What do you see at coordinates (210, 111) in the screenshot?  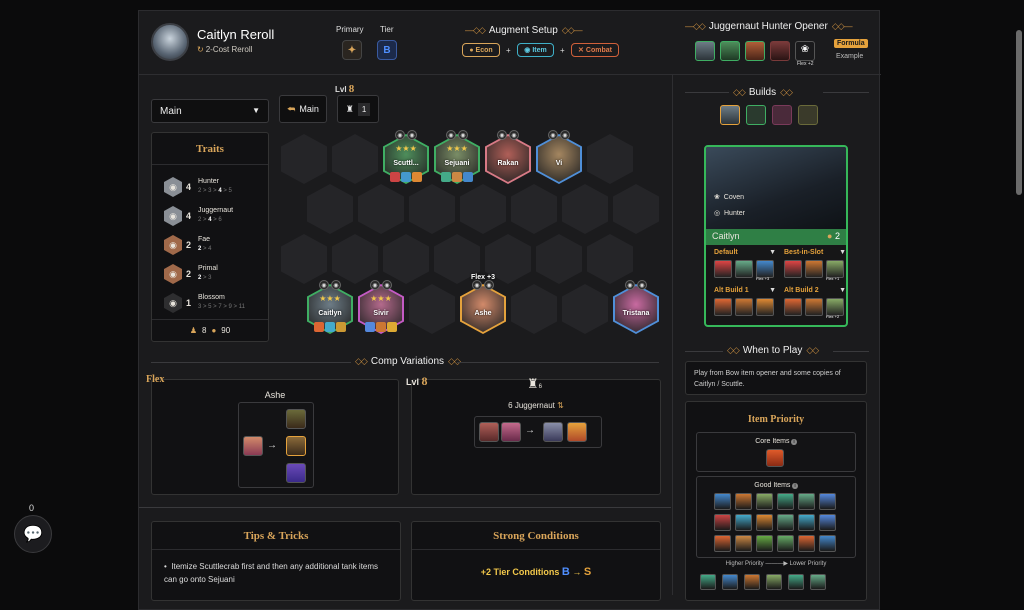 I see `build-select: Main ▼` at bounding box center [210, 111].